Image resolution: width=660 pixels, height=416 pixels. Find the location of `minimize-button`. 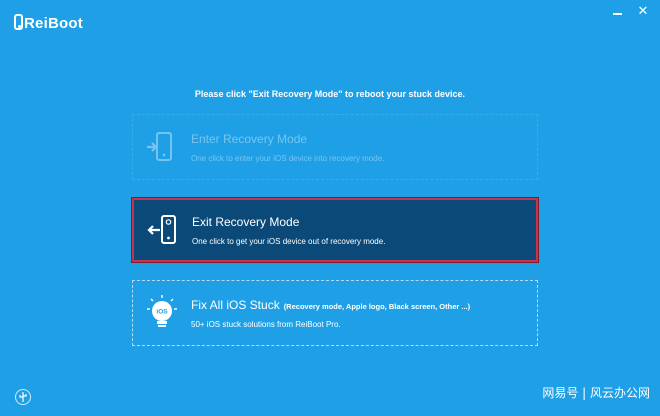

minimize-button is located at coordinates (617, 11).